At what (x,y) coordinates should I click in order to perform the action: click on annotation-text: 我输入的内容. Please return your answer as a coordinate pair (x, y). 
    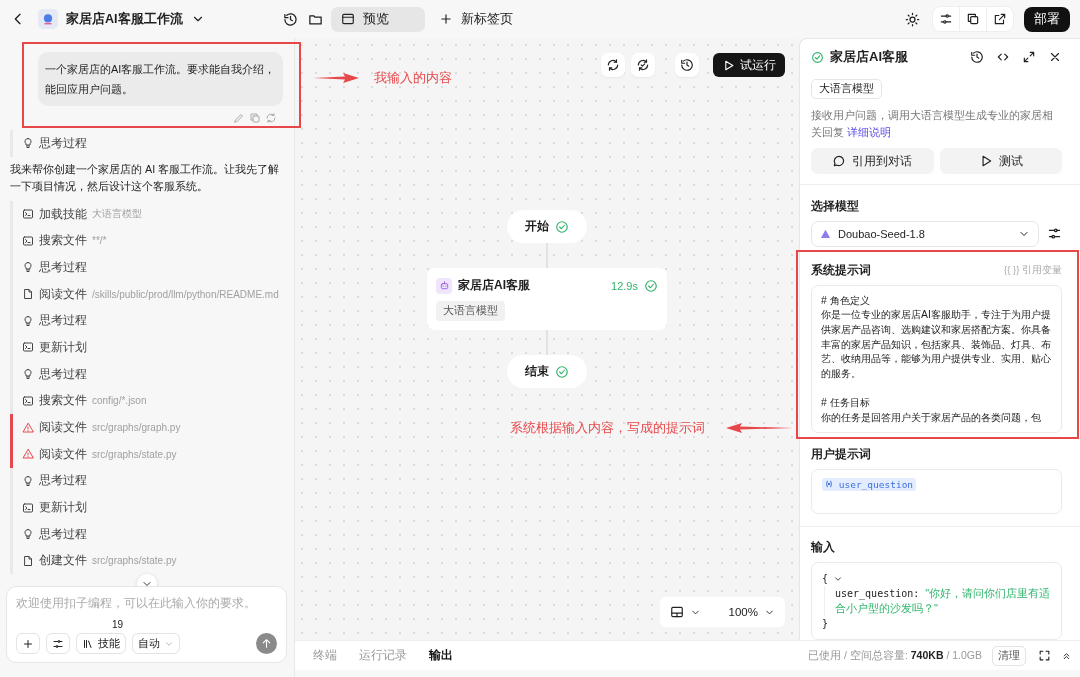
    Looking at the image, I should click on (413, 78).